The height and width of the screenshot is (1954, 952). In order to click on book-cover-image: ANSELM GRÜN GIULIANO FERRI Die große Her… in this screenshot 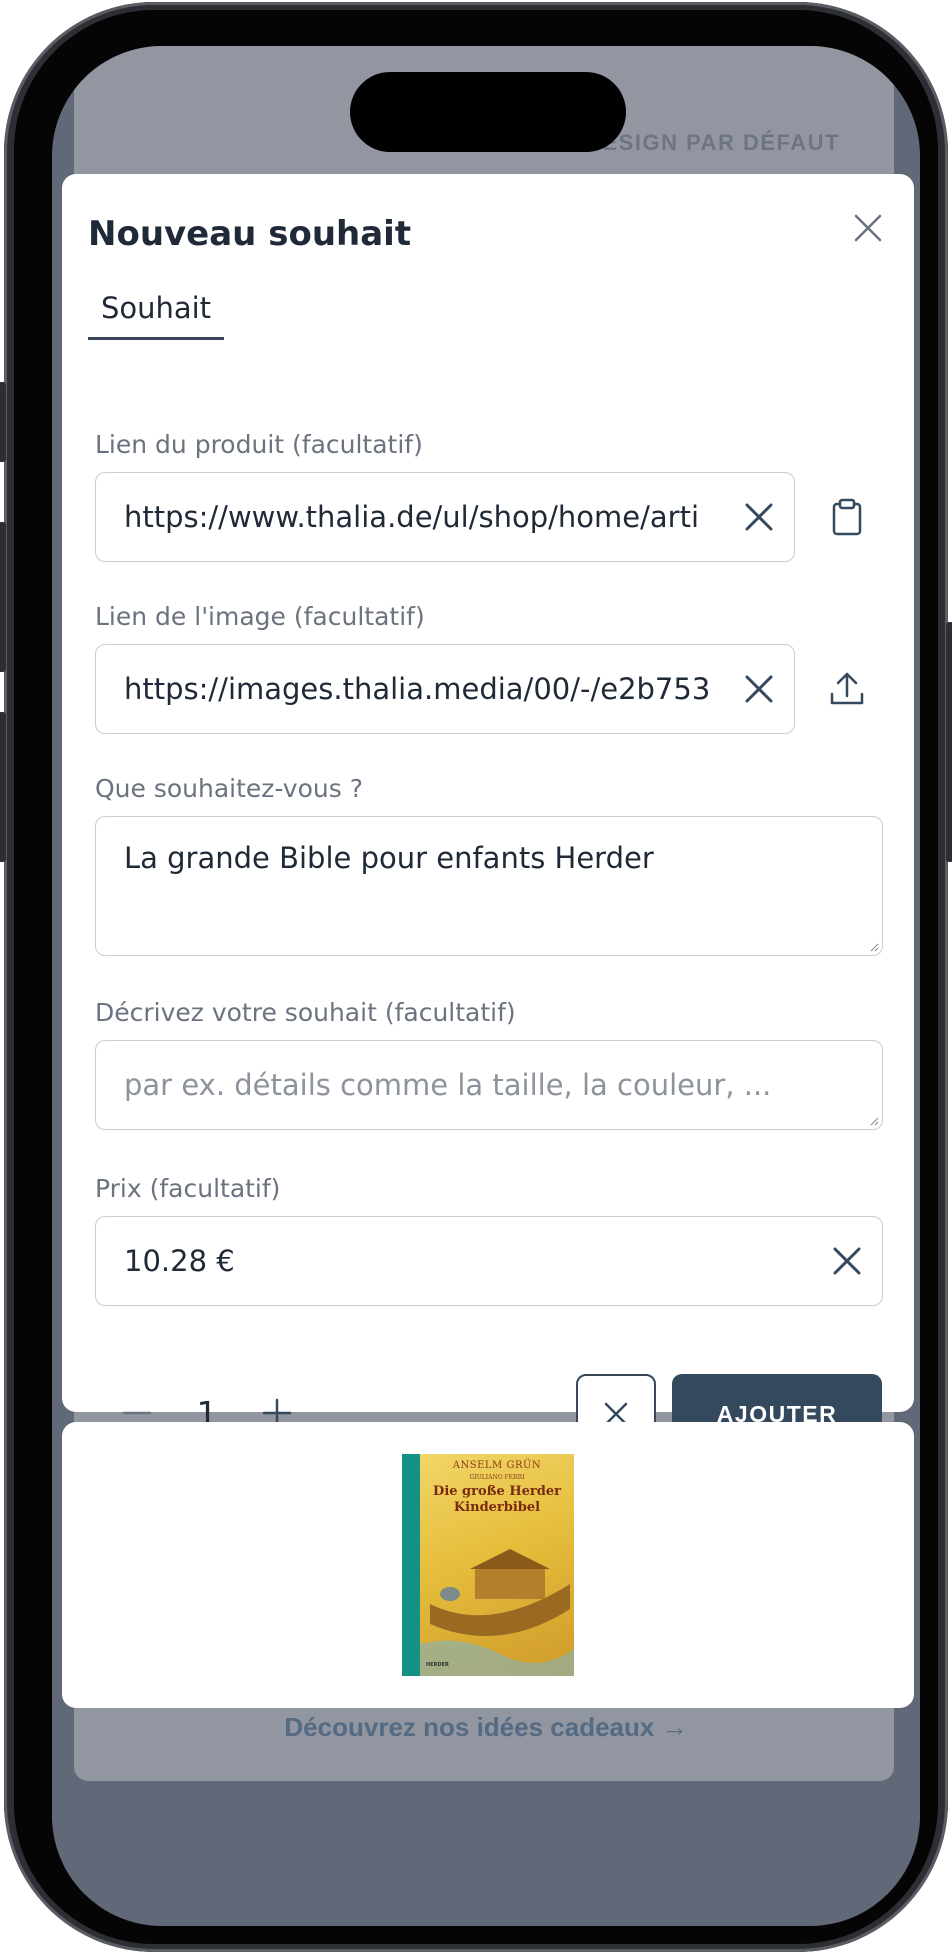, I will do `click(488, 1565)`.